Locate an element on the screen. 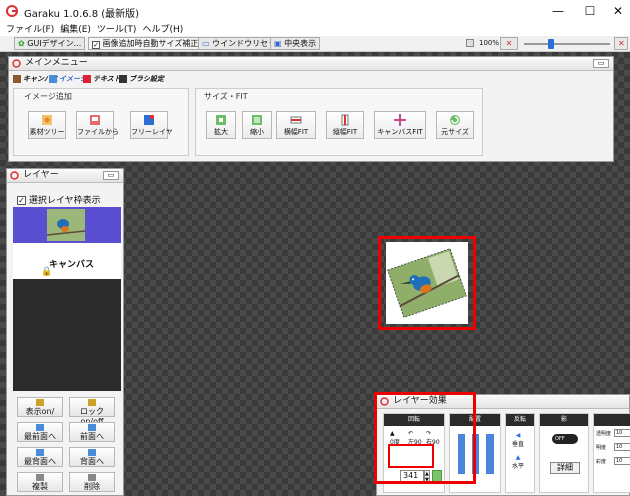  delete-label: 削除 is located at coordinates (92, 486).